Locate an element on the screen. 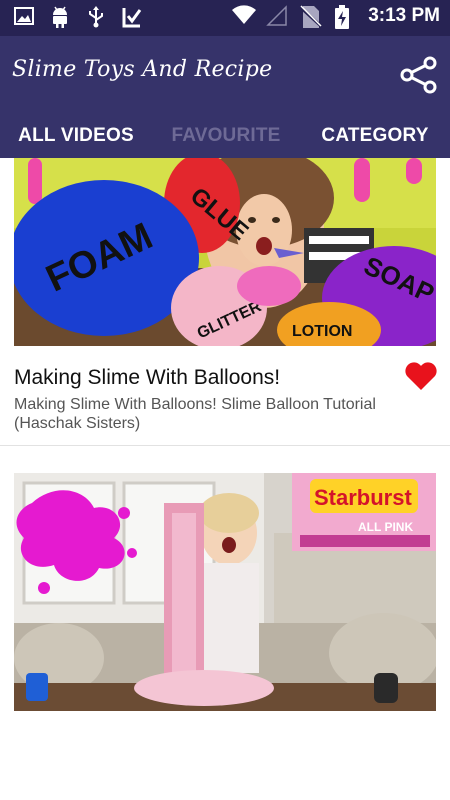  tab-all-videos: ALL VIDEOS is located at coordinates (76, 136).